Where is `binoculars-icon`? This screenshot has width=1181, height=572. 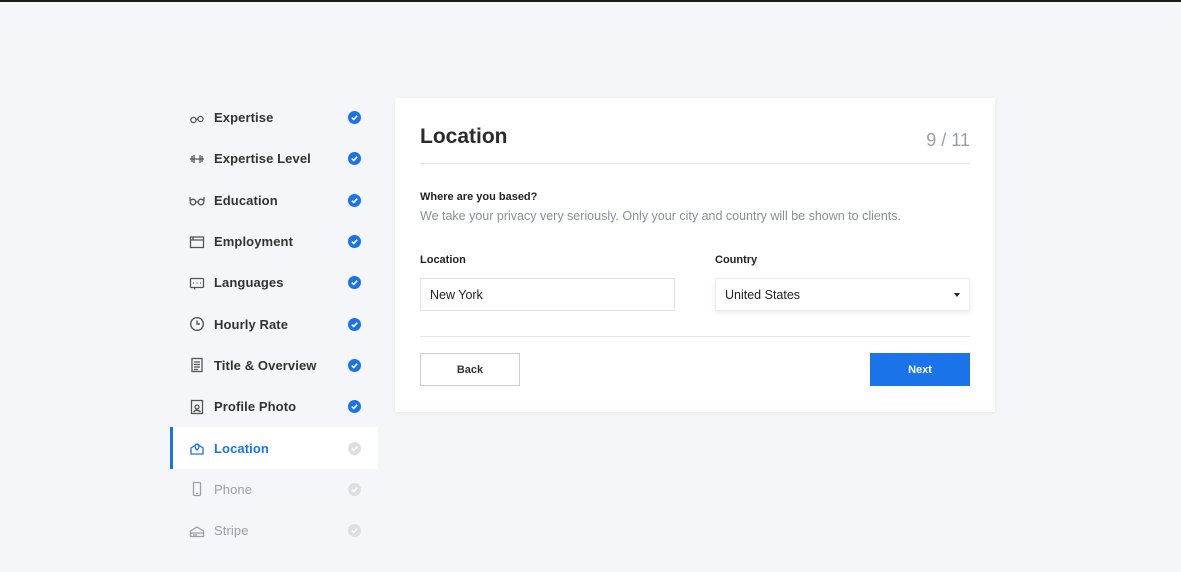
binoculars-icon is located at coordinates (196, 117).